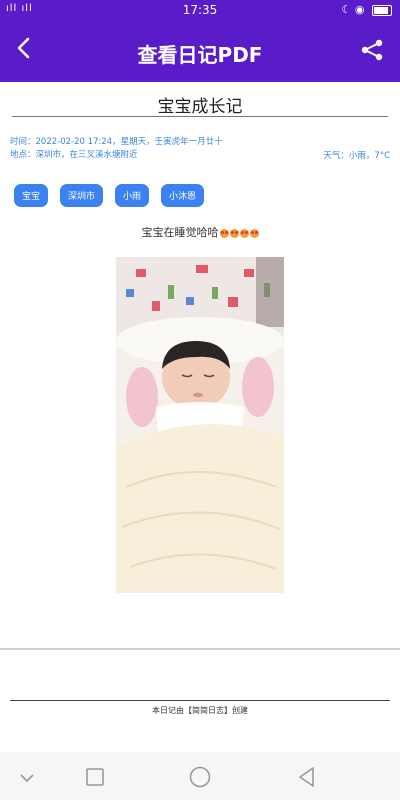  I want to click on moon-icon: ☾, so click(346, 9).